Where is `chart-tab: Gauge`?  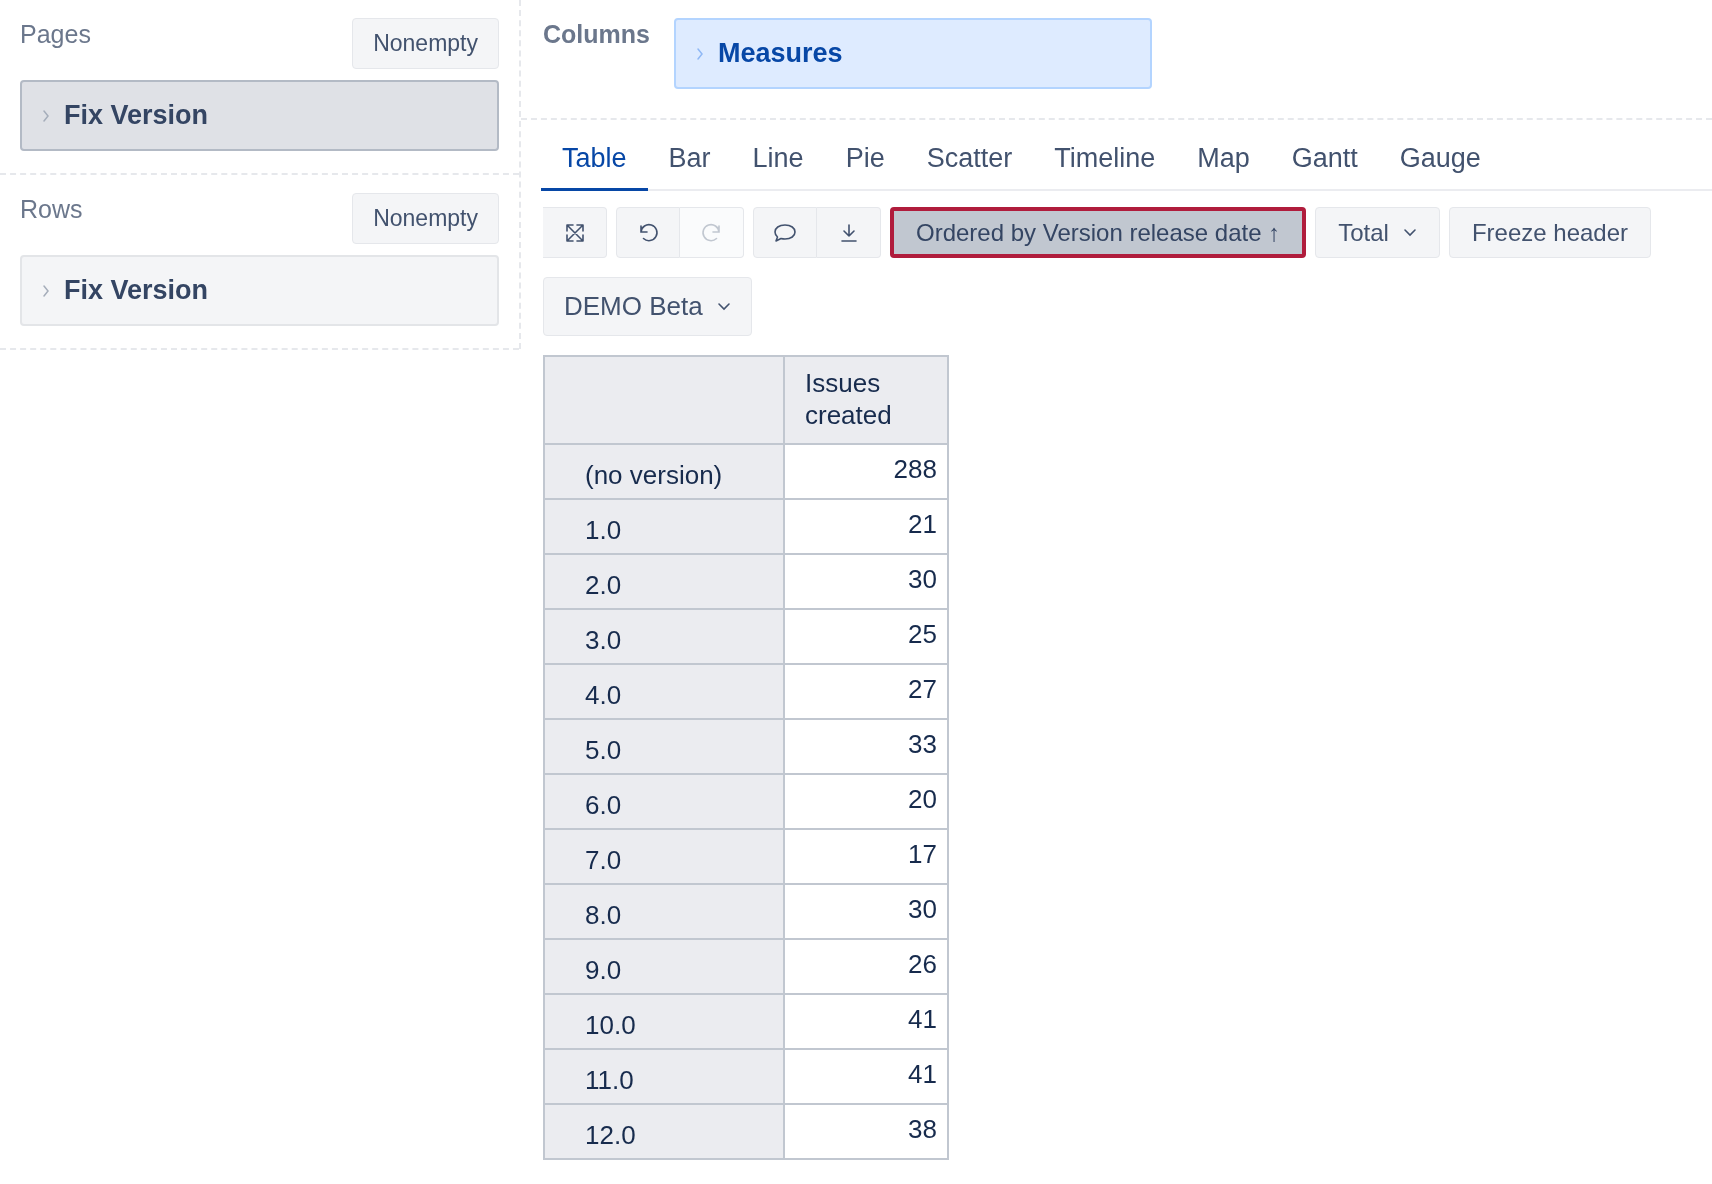 chart-tab: Gauge is located at coordinates (1440, 167).